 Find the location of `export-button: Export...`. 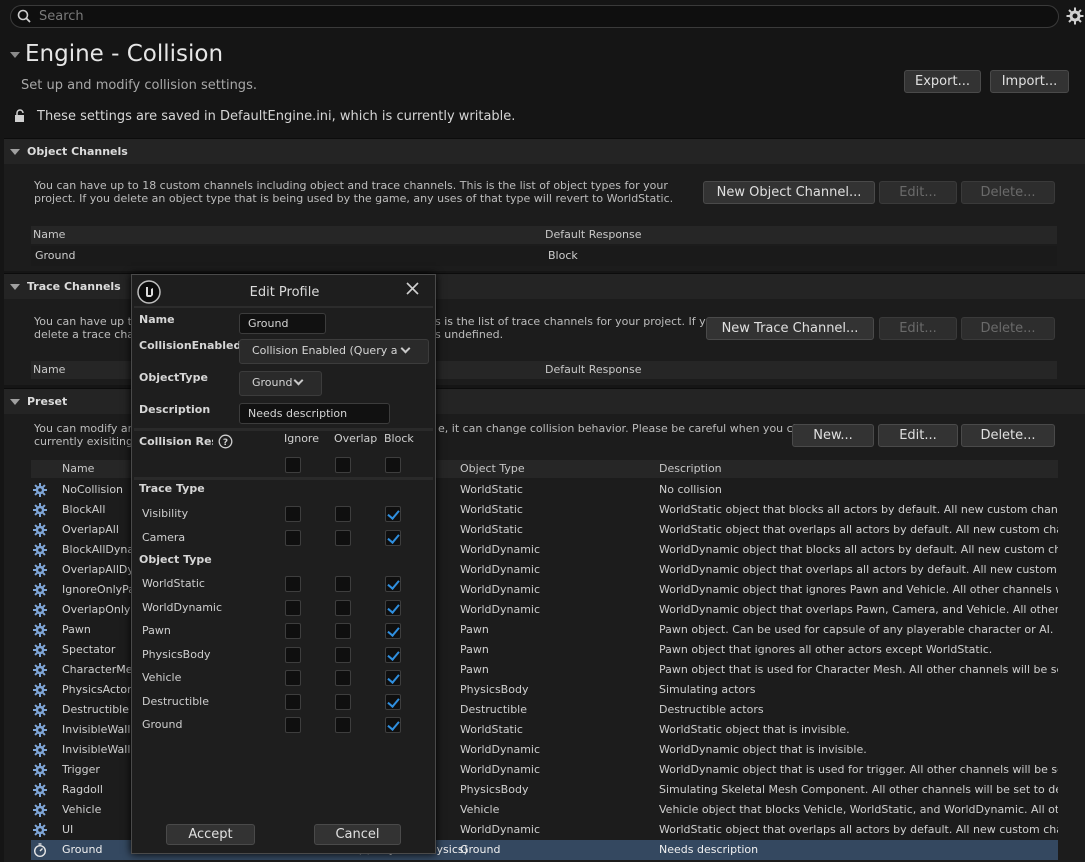

export-button: Export... is located at coordinates (942, 81).